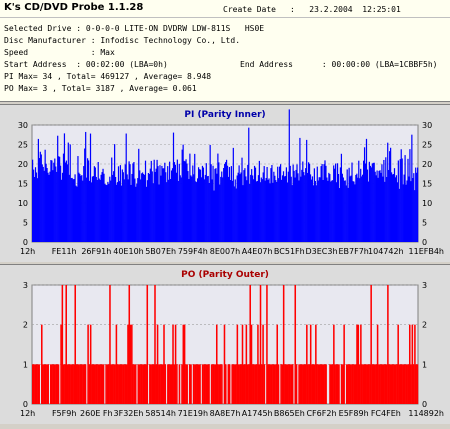  Describe the element at coordinates (427, 203) in the screenshot. I see `y-tick-label-right: 10` at that location.